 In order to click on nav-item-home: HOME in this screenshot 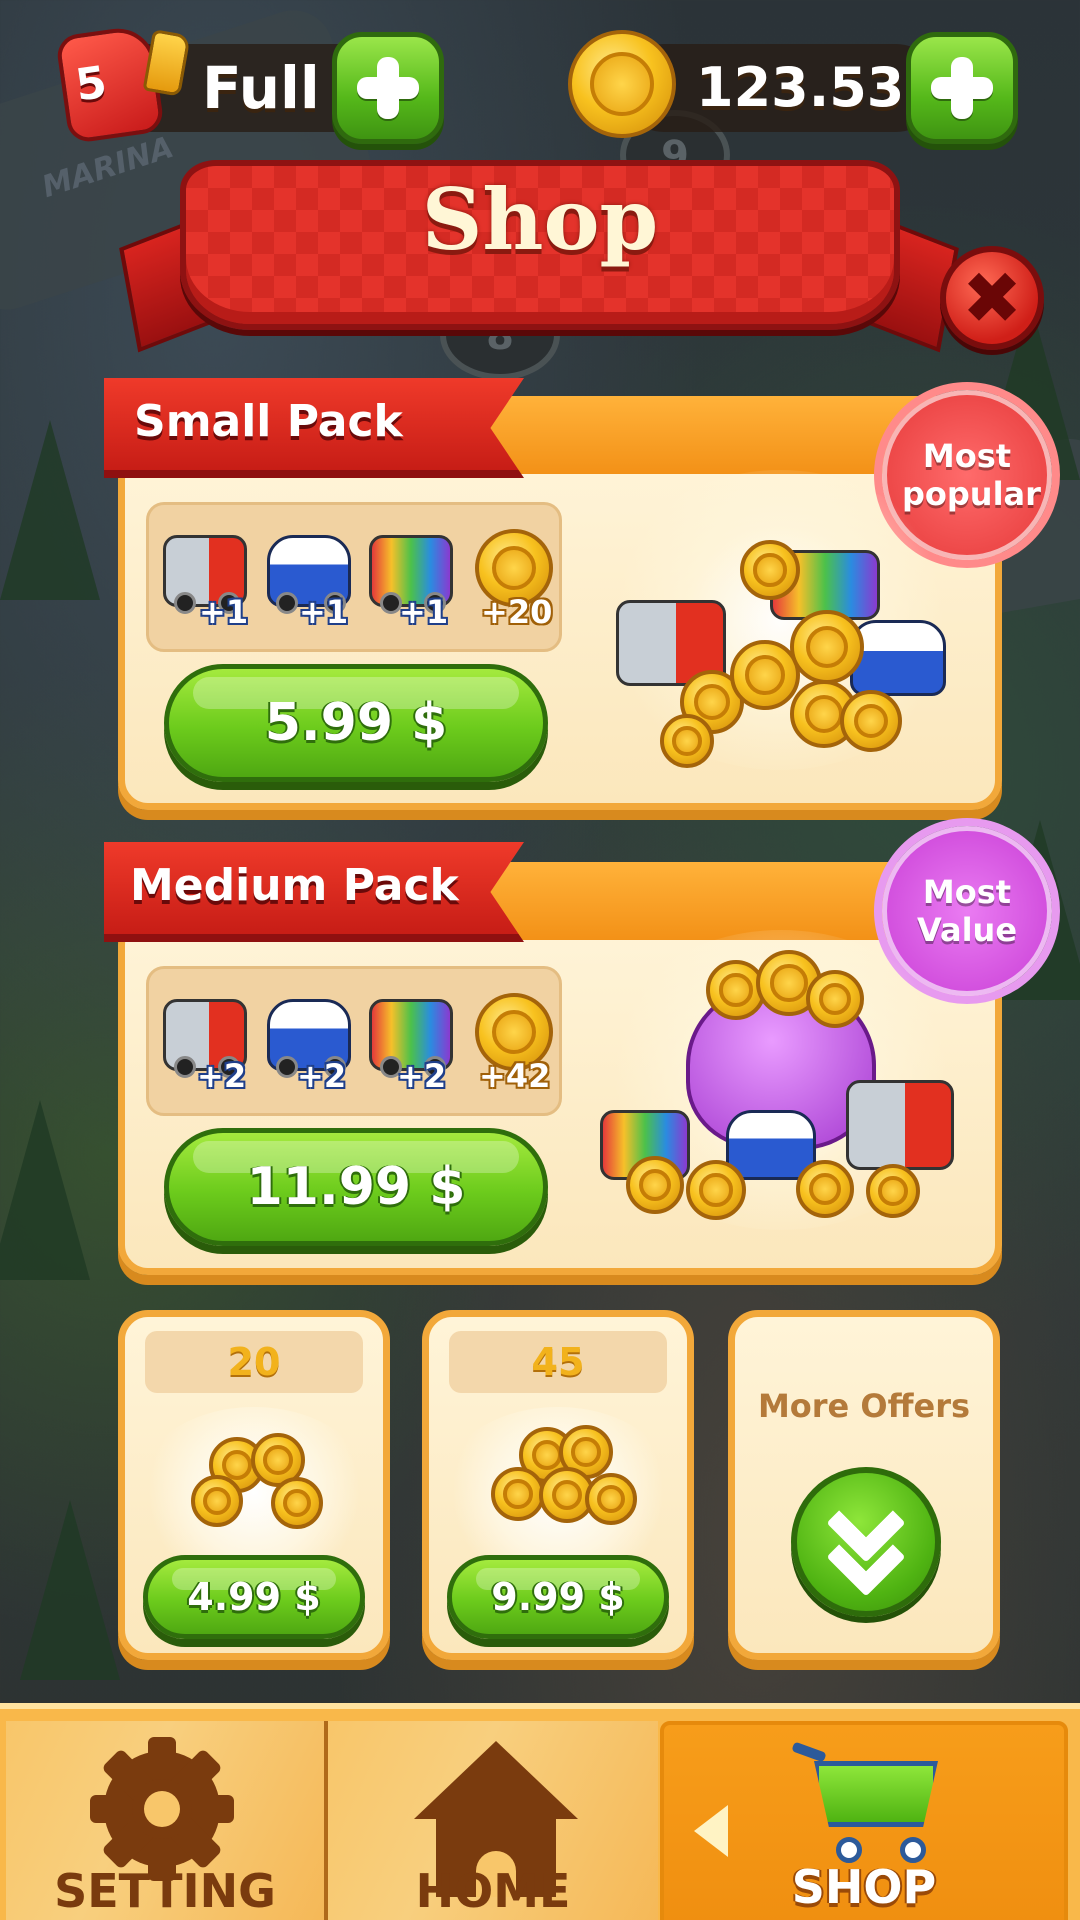, I will do `click(493, 1820)`.